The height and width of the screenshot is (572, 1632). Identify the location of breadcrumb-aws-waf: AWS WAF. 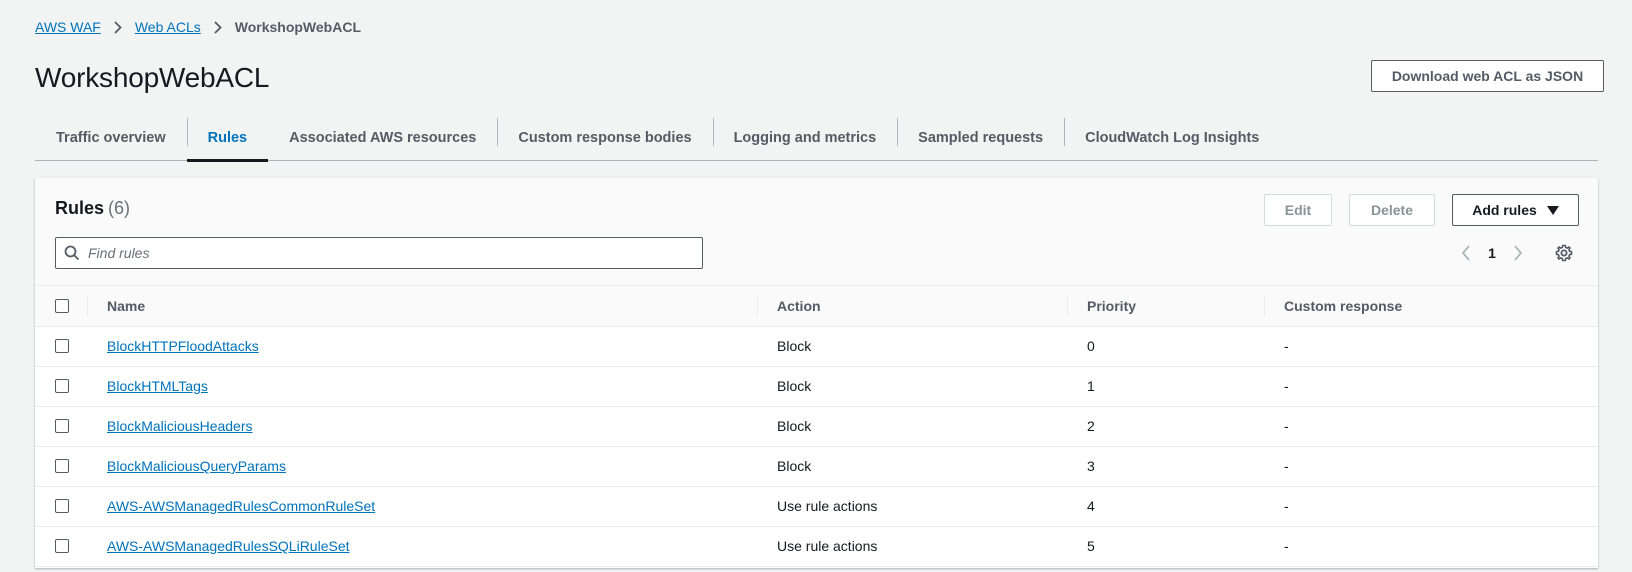
(68, 27).